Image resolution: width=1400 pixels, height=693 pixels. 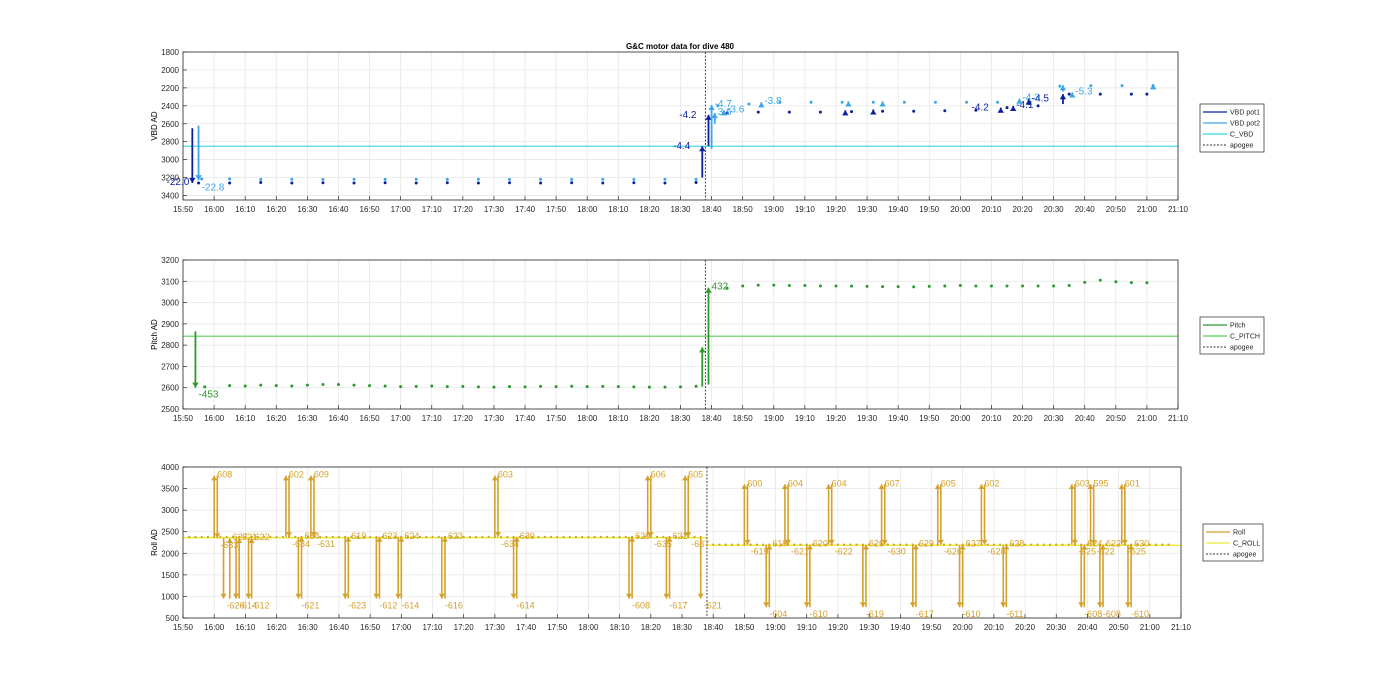 What do you see at coordinates (245, 418) in the screenshot?
I see `x-tick-label: 16:10` at bounding box center [245, 418].